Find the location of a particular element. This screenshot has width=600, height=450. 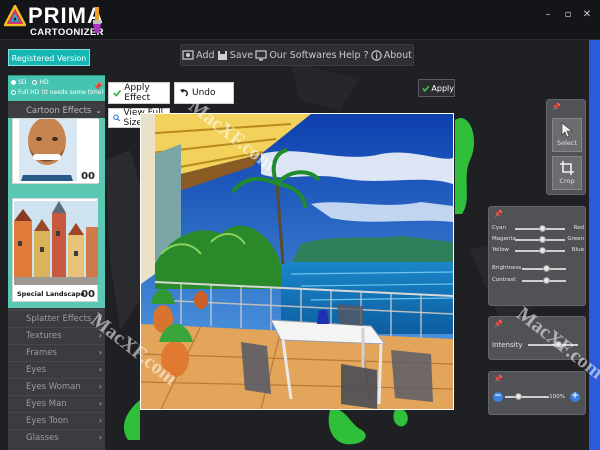

zoom-panel: 📌 − 100% + is located at coordinates (537, 393).